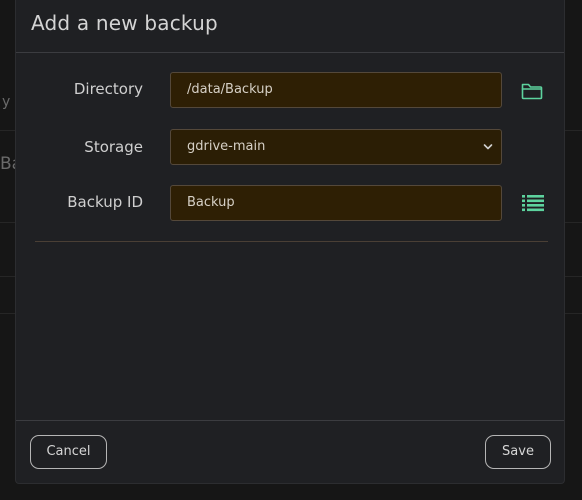  Describe the element at coordinates (68, 452) in the screenshot. I see `cancel-button: Cancel` at that location.